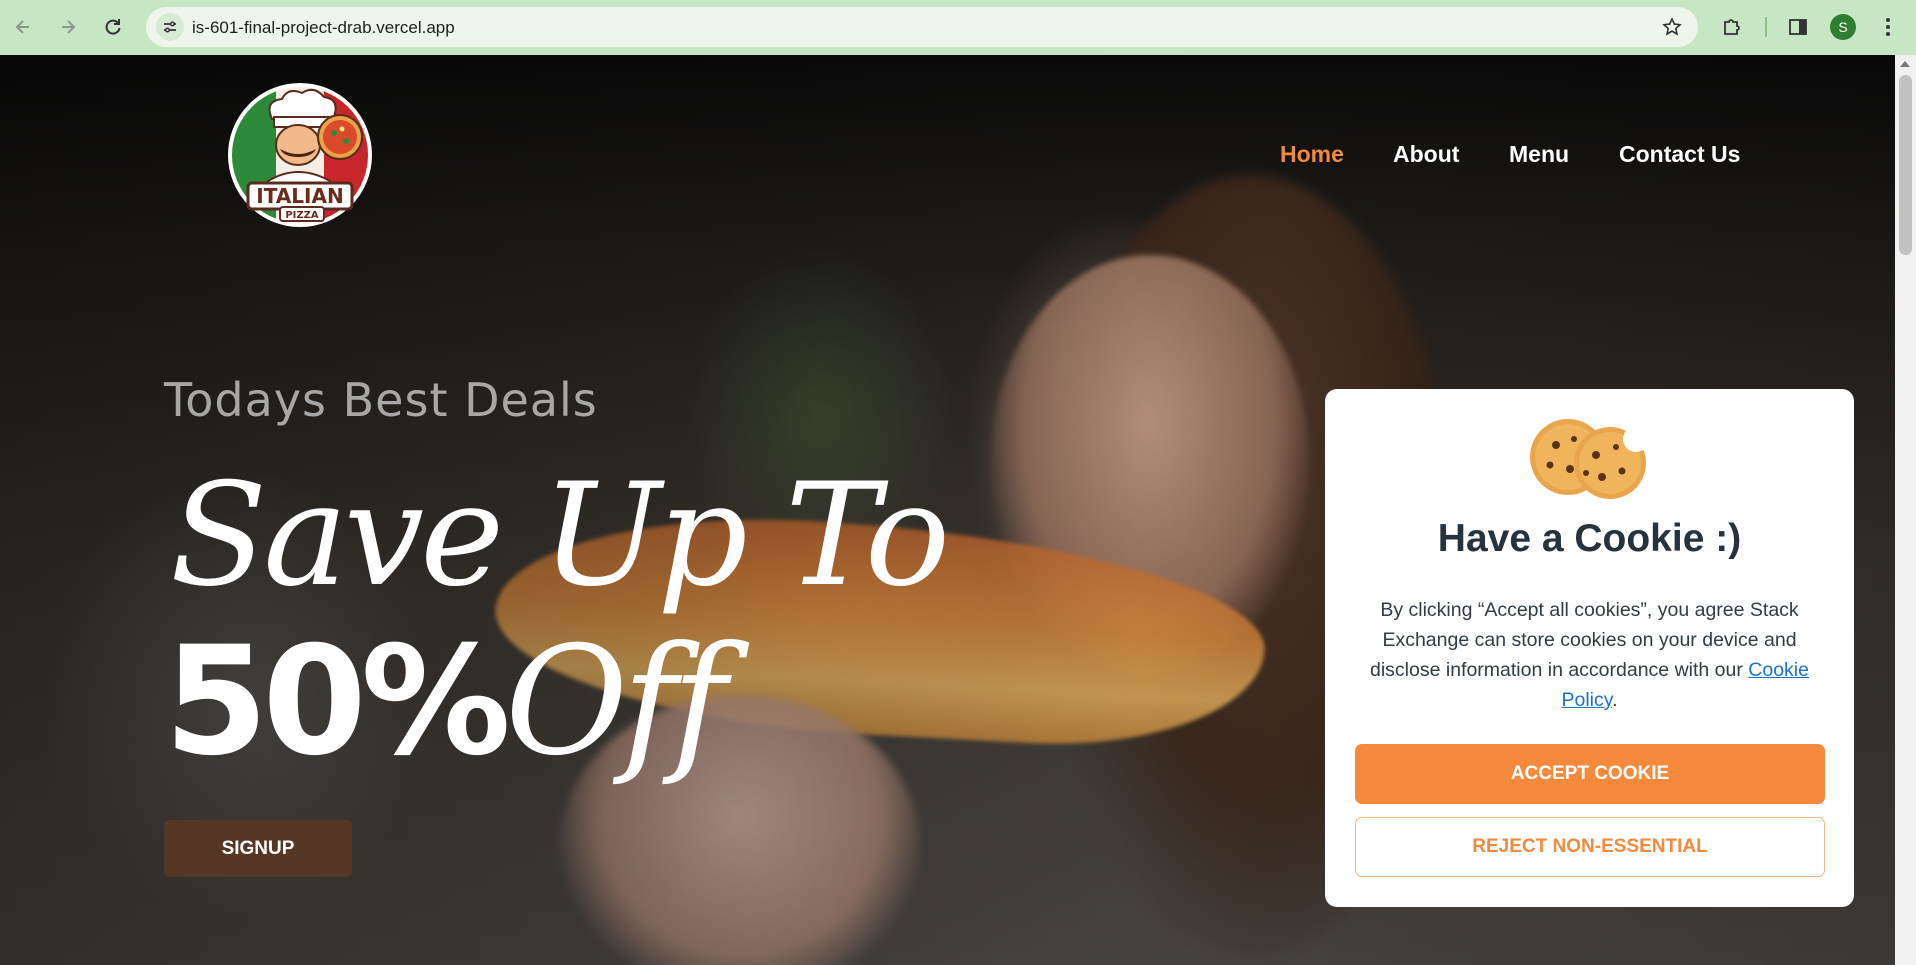 The width and height of the screenshot is (1916, 965). What do you see at coordinates (1312, 154) in the screenshot?
I see `nav-home: Home` at bounding box center [1312, 154].